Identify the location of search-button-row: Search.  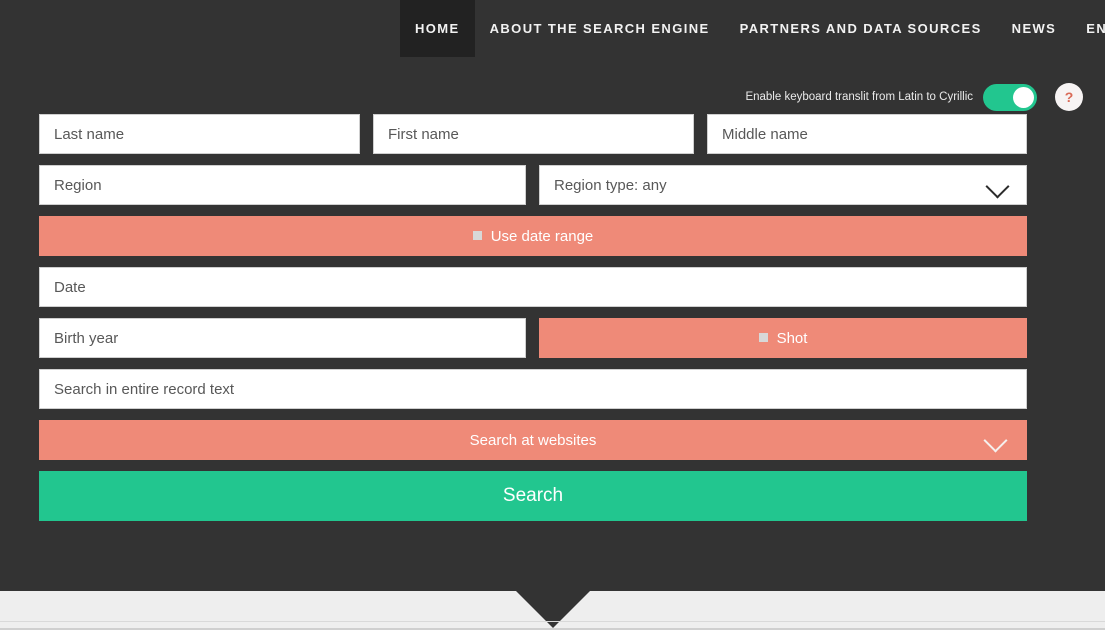
(533, 496).